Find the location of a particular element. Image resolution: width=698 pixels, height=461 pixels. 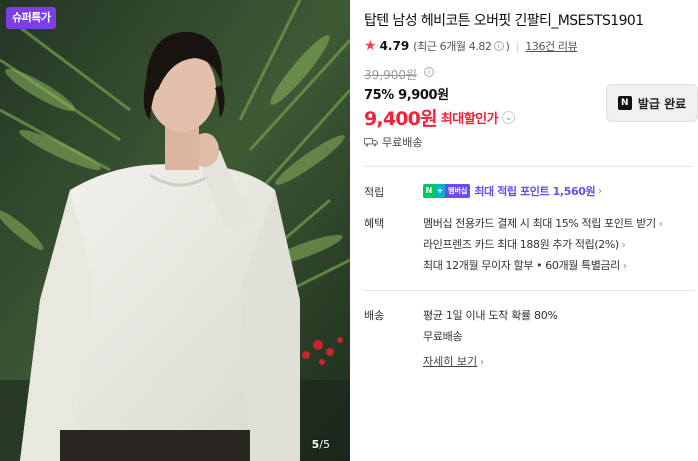

free-shipping-row: 무료배송 is located at coordinates (393, 142).